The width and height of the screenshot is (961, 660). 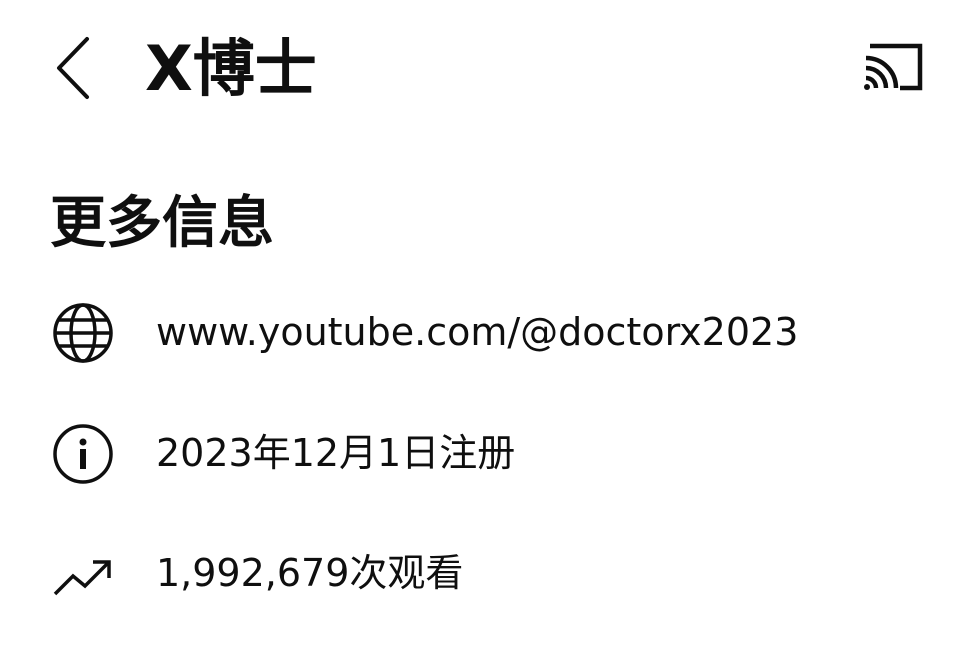 What do you see at coordinates (480, 573) in the screenshot?
I see `view-count-row: 1,992,679次观看` at bounding box center [480, 573].